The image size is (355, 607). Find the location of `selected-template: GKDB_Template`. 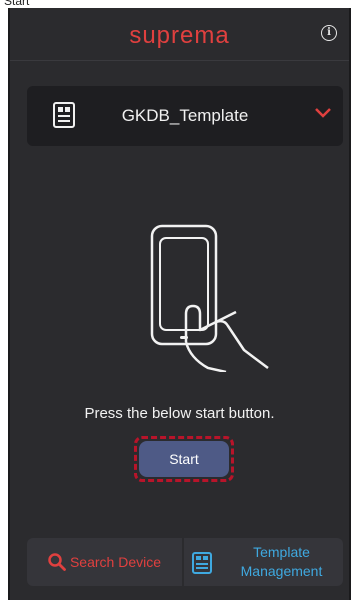

selected-template: GKDB_Template is located at coordinates (185, 115).